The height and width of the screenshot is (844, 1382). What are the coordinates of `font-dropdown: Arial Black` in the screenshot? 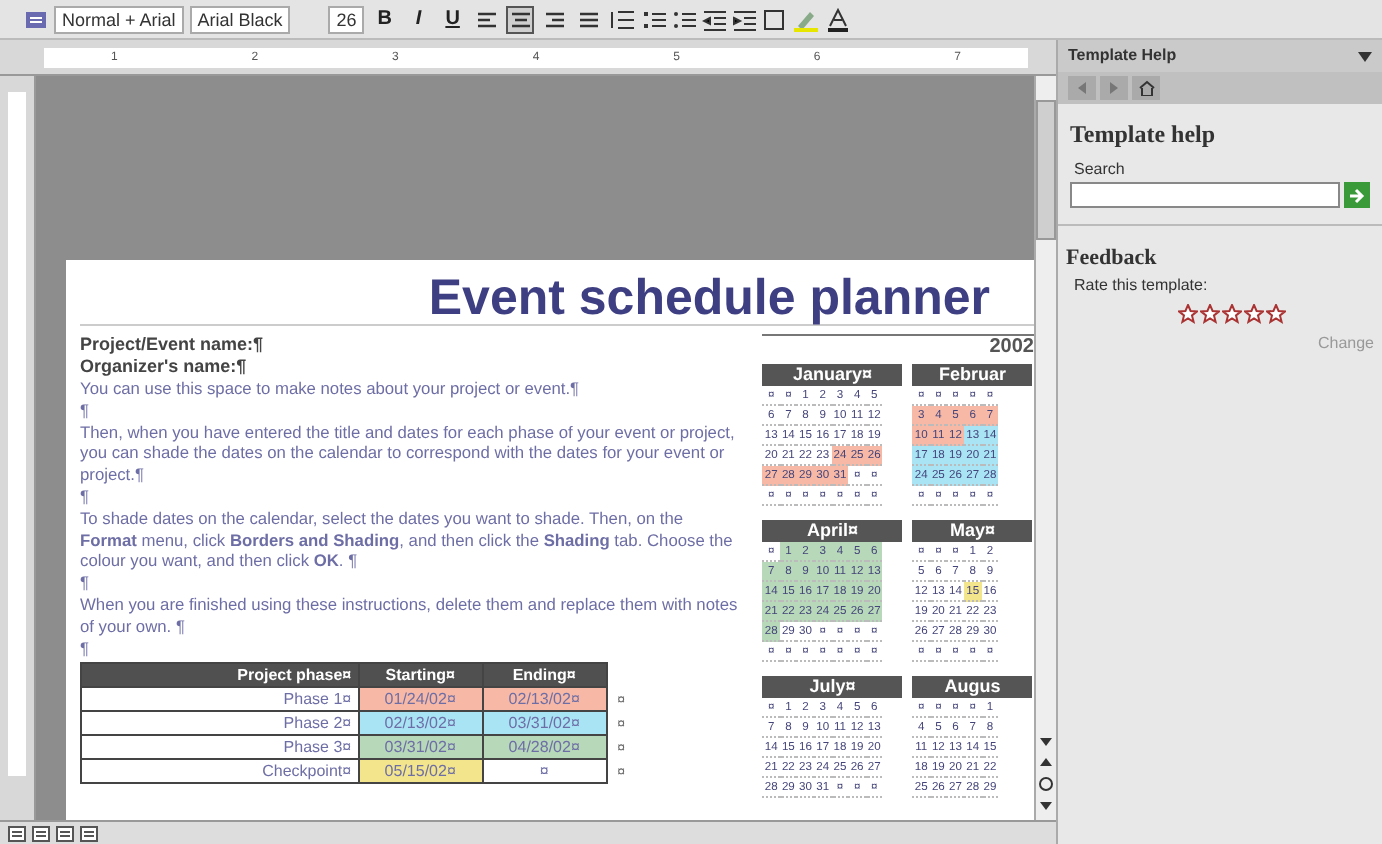 It's located at (240, 19).